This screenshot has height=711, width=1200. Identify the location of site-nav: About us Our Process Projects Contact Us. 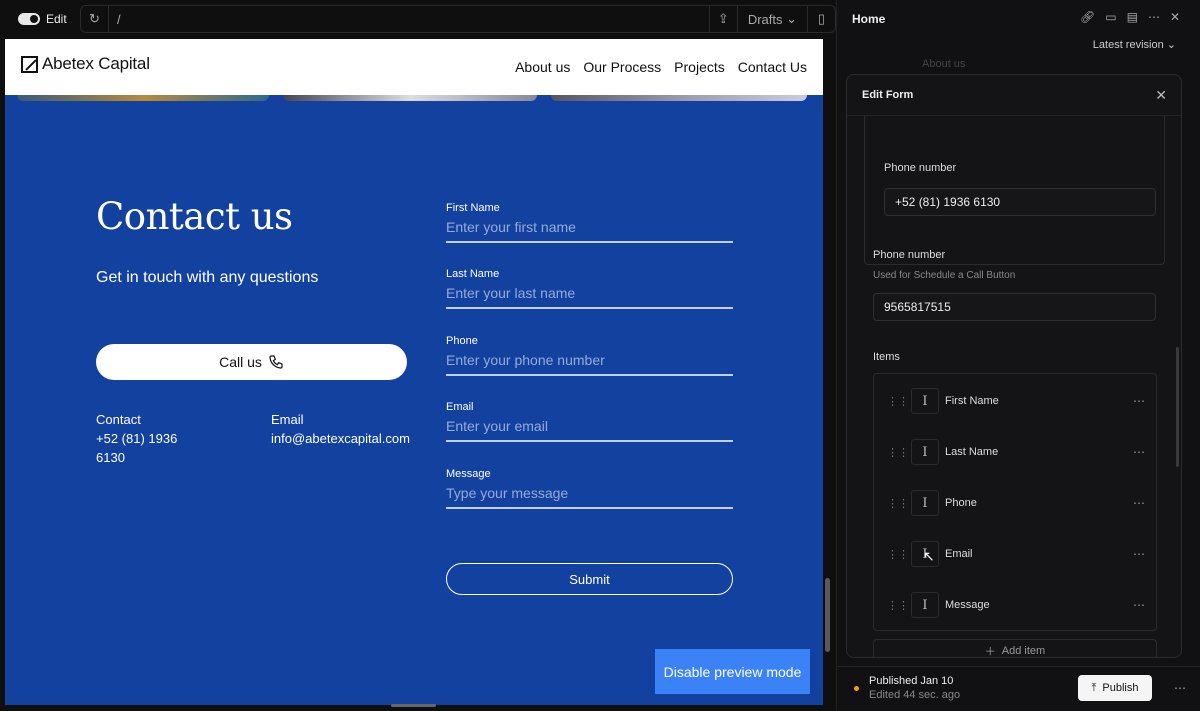
(661, 67).